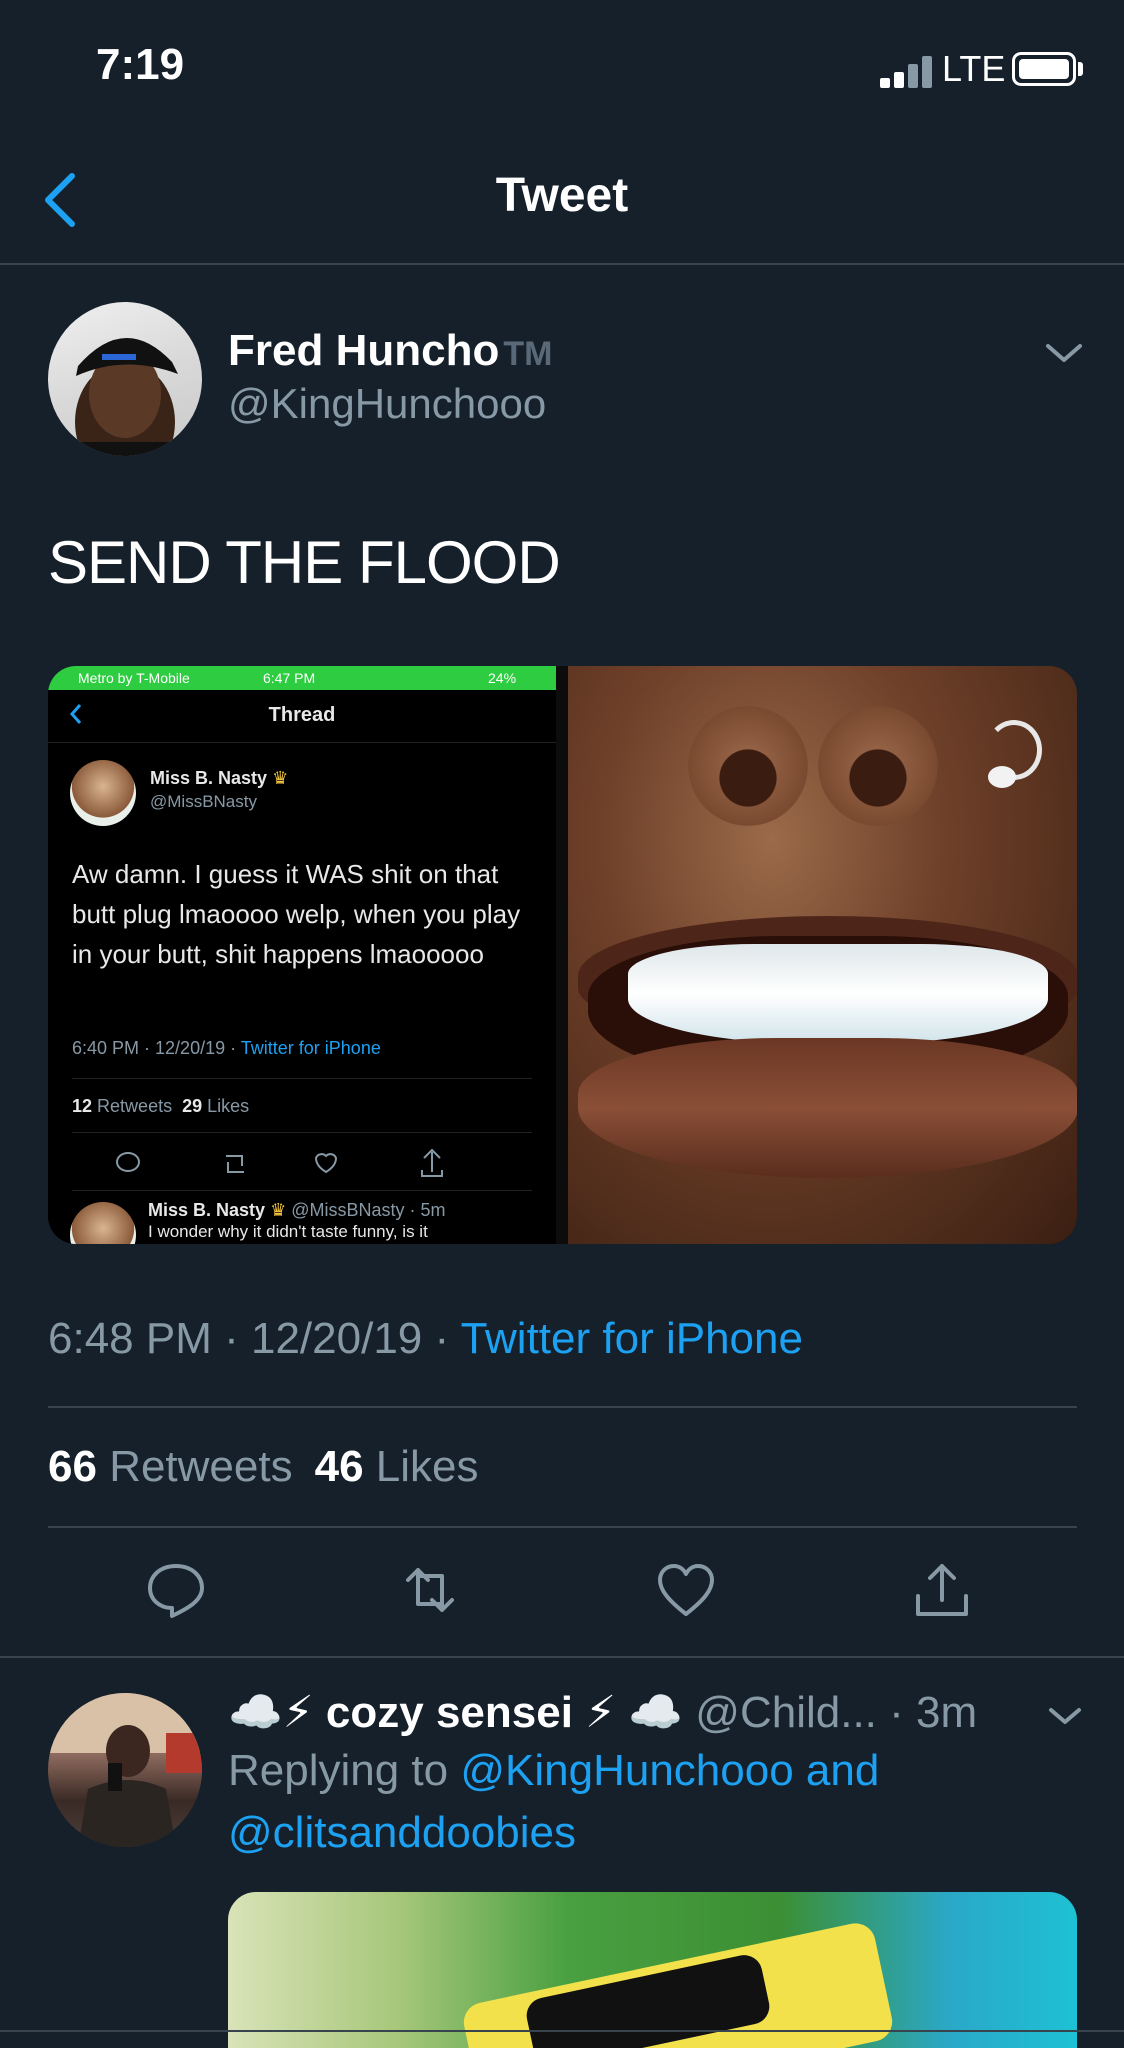 Image resolution: width=1124 pixels, height=2048 pixels. What do you see at coordinates (836, 1712) in the screenshot?
I see `reply-handle-time: @Child... · 3m` at bounding box center [836, 1712].